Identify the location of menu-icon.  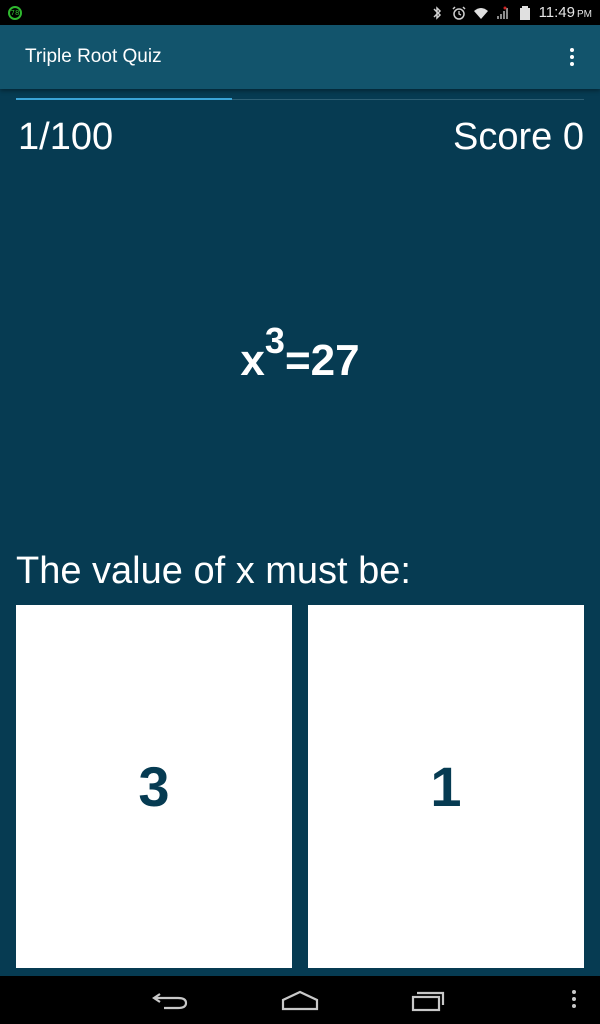
(574, 1000).